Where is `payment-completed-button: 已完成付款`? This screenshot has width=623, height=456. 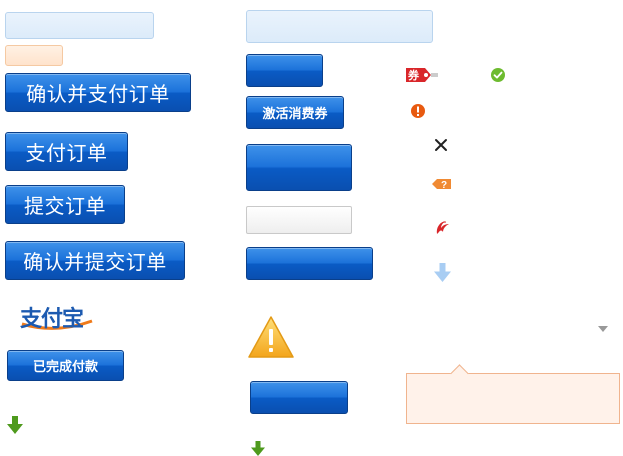 payment-completed-button: 已完成付款 is located at coordinates (65, 365).